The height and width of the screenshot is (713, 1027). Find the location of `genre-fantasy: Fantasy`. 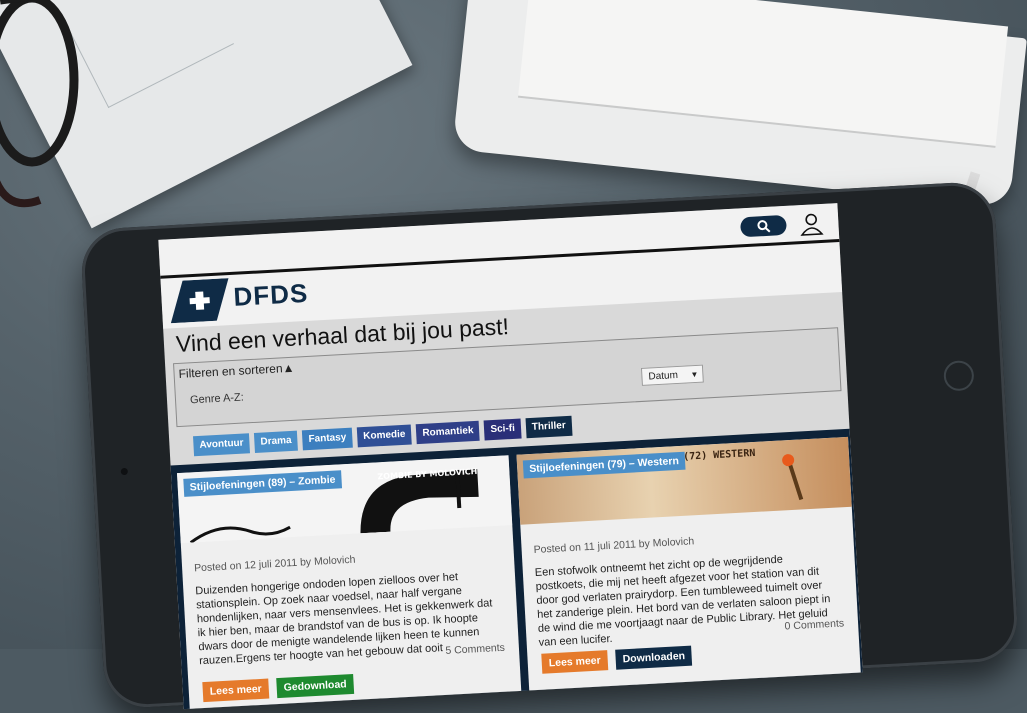

genre-fantasy: Fantasy is located at coordinates (327, 439).